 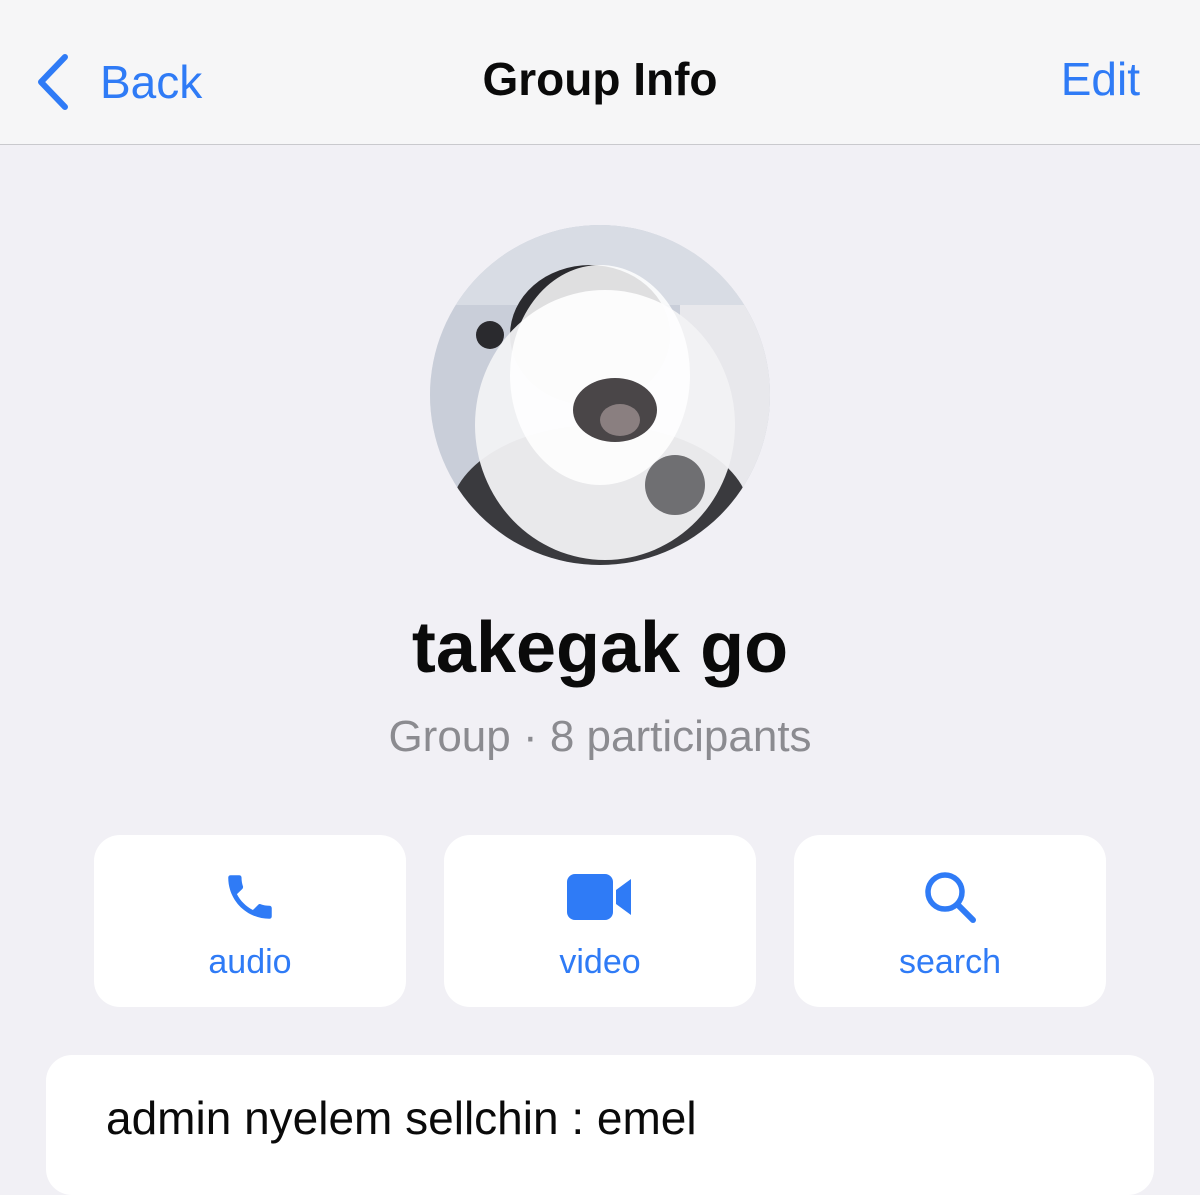 I want to click on audio-call-button: audio, so click(x=250, y=921).